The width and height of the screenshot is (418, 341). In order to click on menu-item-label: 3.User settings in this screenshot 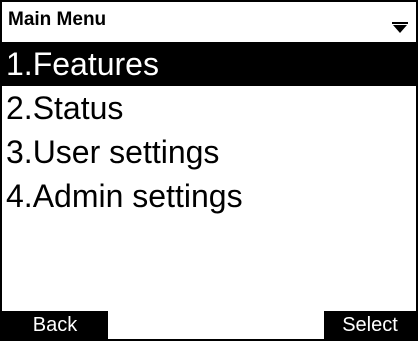, I will do `click(113, 152)`.